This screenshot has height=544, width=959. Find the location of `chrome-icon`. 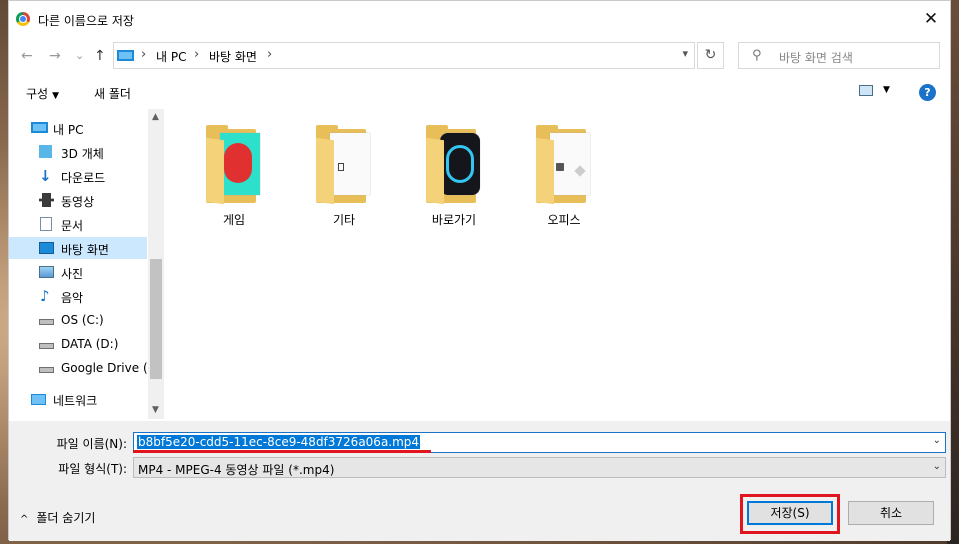

chrome-icon is located at coordinates (23, 19).